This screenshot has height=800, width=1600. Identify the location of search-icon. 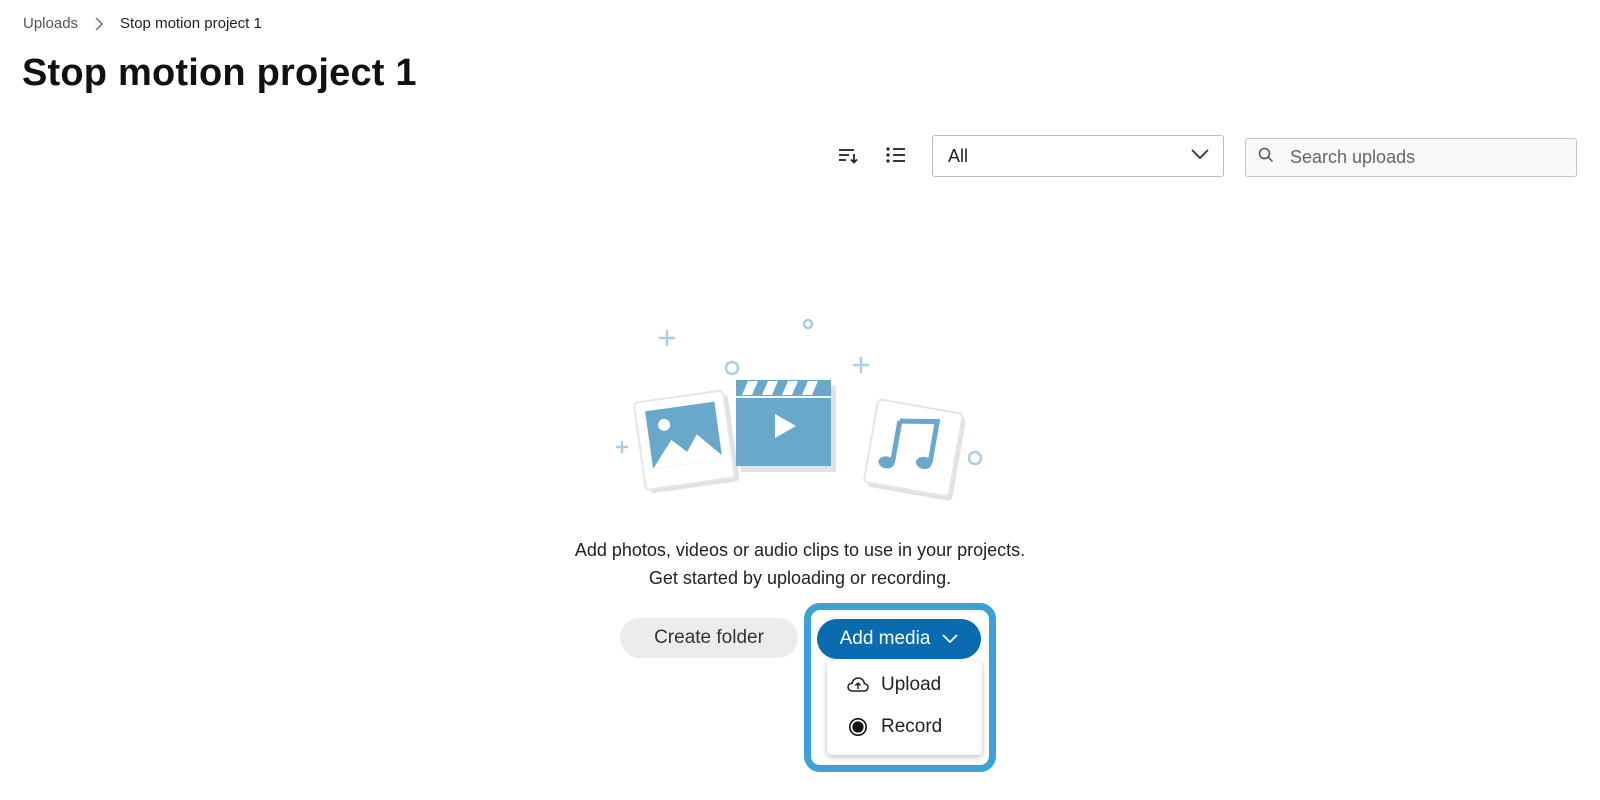
(1266, 157).